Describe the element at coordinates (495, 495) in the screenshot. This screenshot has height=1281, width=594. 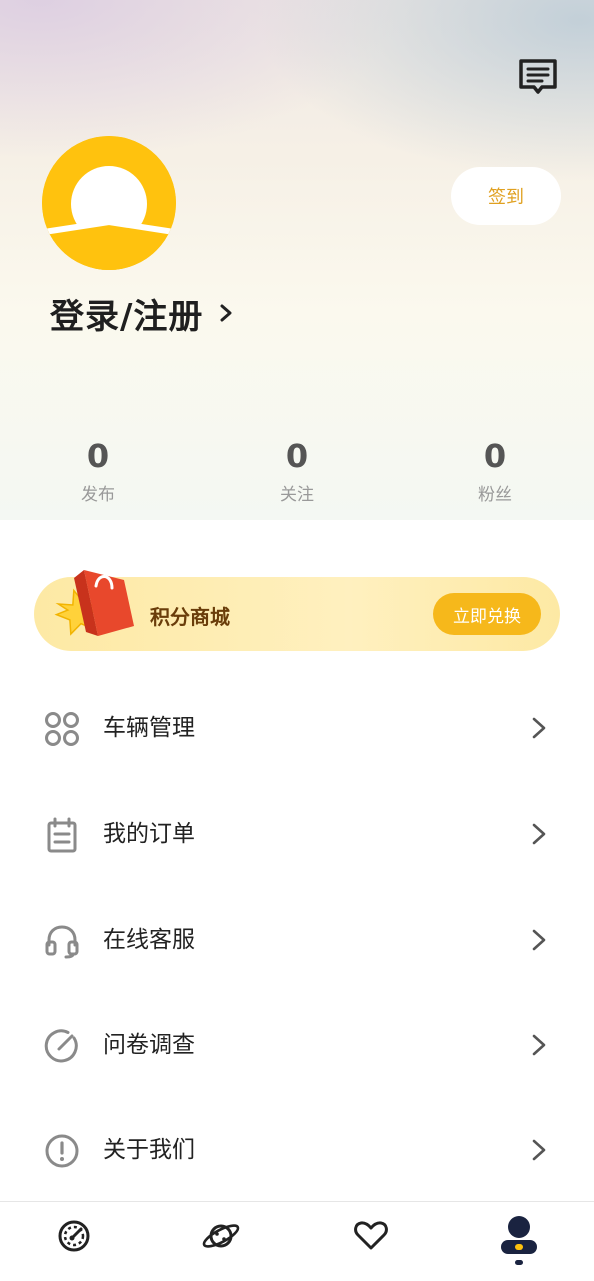
I see `stat-fans-label: 粉丝` at that location.